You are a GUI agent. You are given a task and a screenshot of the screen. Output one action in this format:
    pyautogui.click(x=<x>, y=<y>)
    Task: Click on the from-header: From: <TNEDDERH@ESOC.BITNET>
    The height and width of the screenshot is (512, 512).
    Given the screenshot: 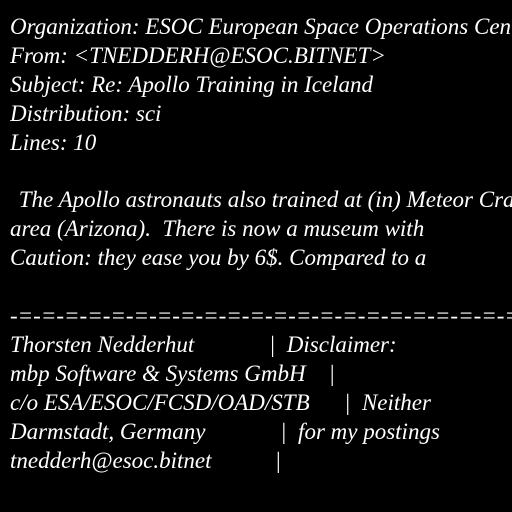 What is the action you would take?
    pyautogui.click(x=198, y=55)
    